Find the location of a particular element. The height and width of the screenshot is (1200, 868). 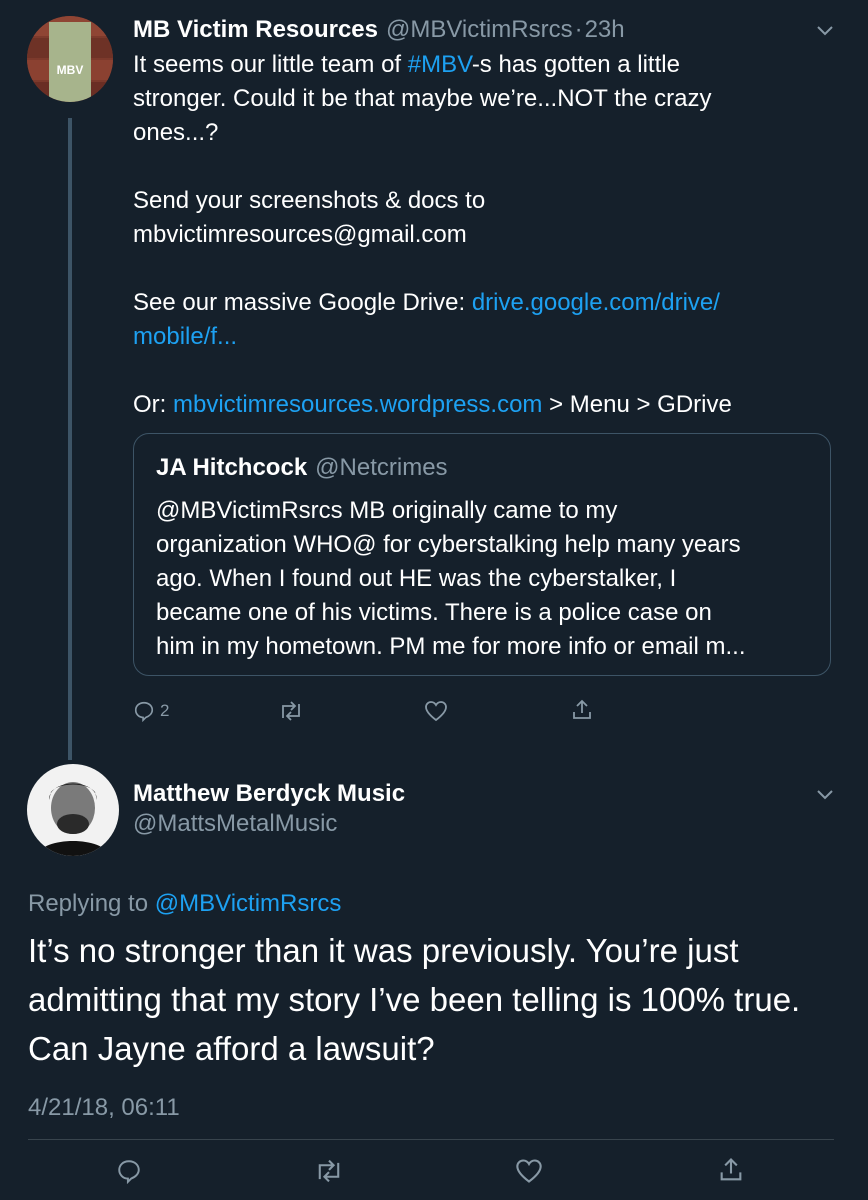

reply-button: 2 is located at coordinates (151, 711).